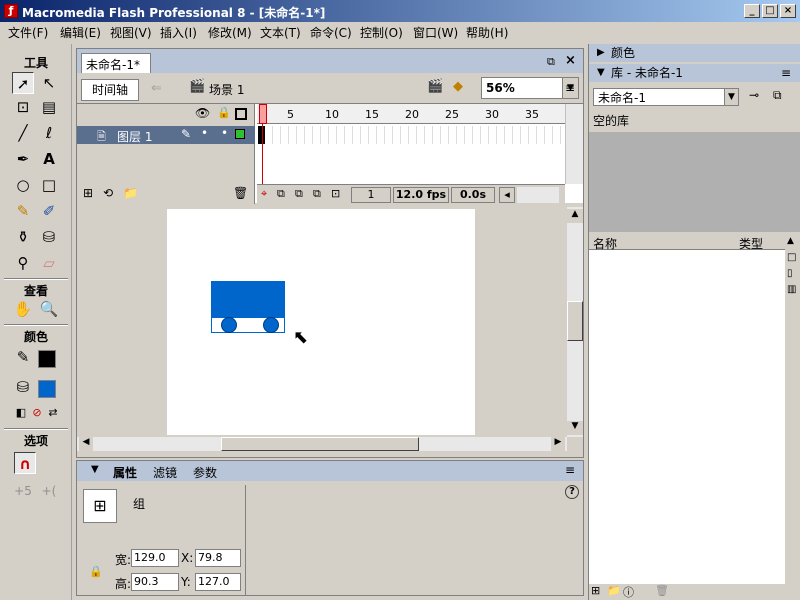 Image resolution: width=800 pixels, height=600 pixels. Describe the element at coordinates (23, 159) in the screenshot. I see `pen-tool-icon: ✒` at that location.